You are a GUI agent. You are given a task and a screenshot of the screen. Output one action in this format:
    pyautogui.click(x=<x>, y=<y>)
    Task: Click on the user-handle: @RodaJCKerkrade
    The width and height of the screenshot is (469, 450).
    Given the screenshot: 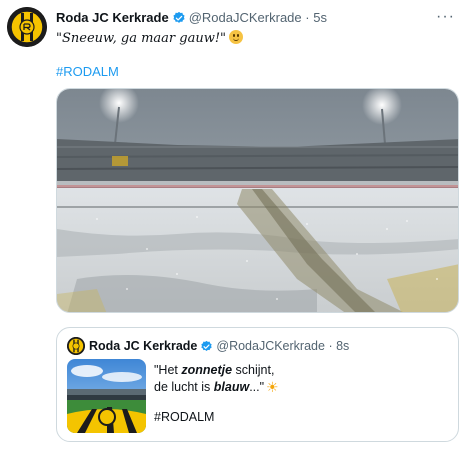 What is the action you would take?
    pyautogui.click(x=245, y=17)
    